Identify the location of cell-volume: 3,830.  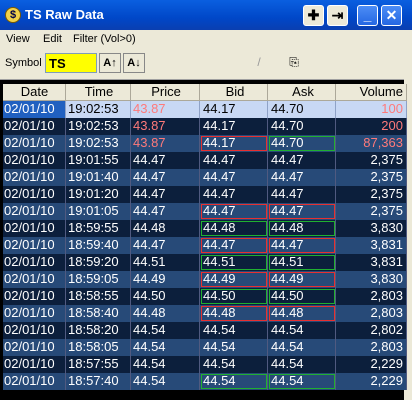
(371, 228).